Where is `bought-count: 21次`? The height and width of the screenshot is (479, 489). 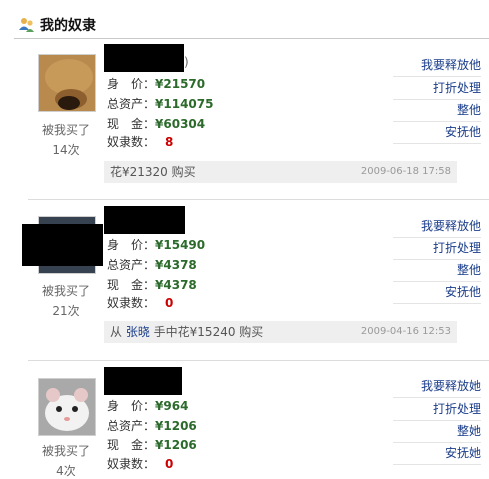
bought-count: 21次 is located at coordinates (66, 311).